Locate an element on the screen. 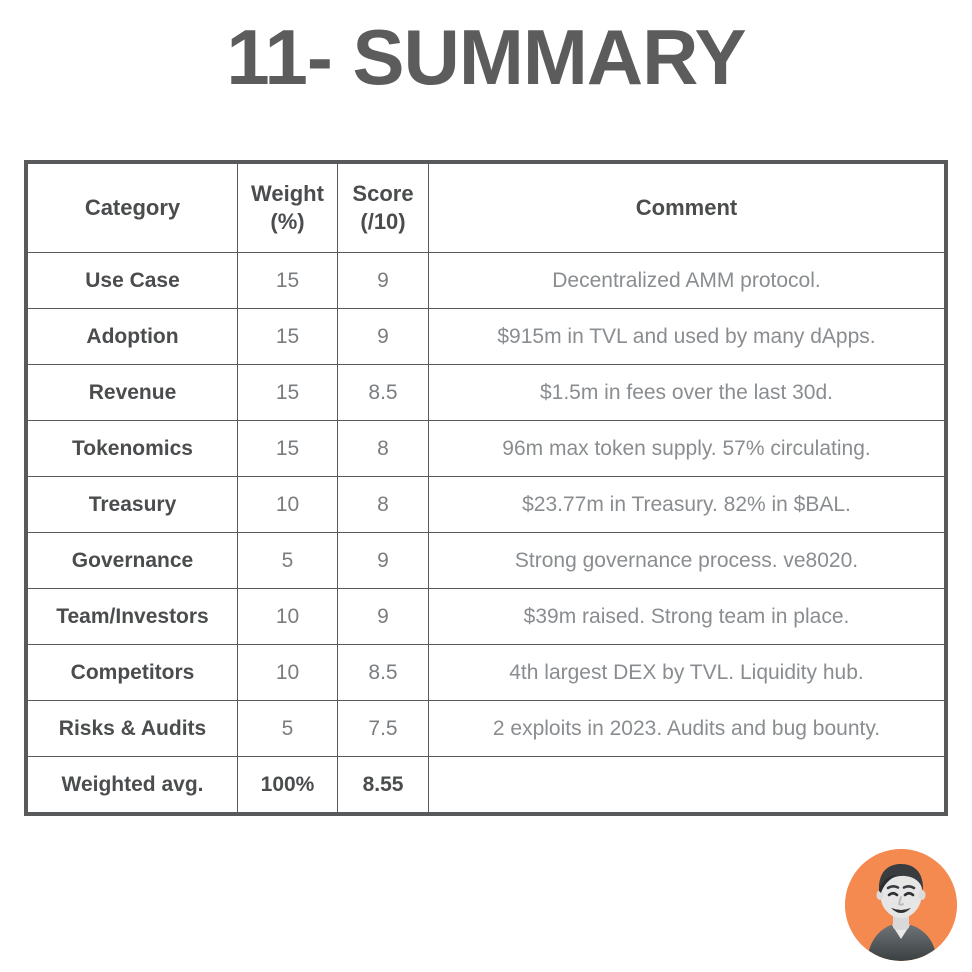 The width and height of the screenshot is (972, 972). cell-category: Treasury is located at coordinates (132, 504).